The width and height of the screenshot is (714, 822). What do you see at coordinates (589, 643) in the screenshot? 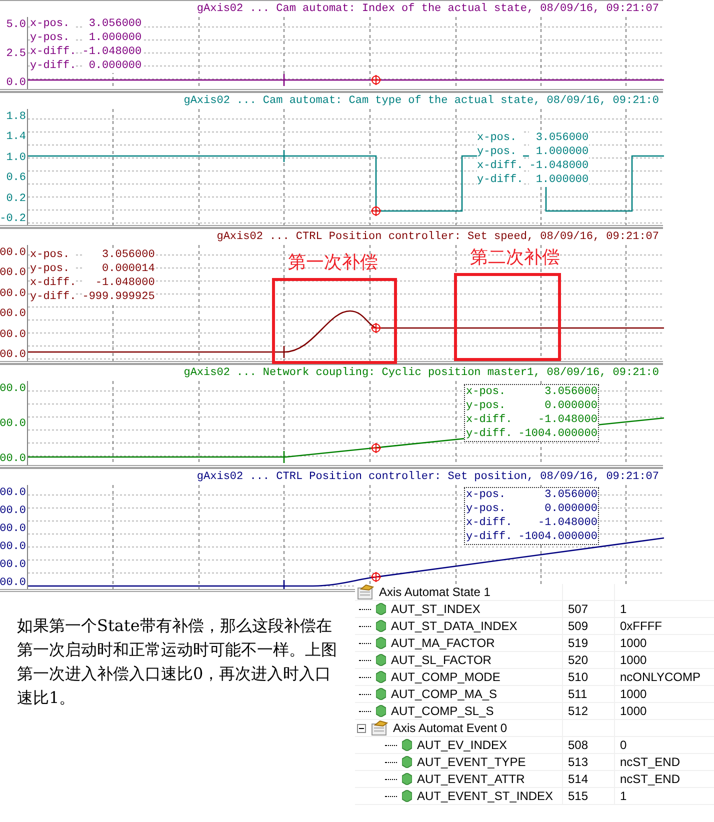
I see `parameter-id: 519` at bounding box center [589, 643].